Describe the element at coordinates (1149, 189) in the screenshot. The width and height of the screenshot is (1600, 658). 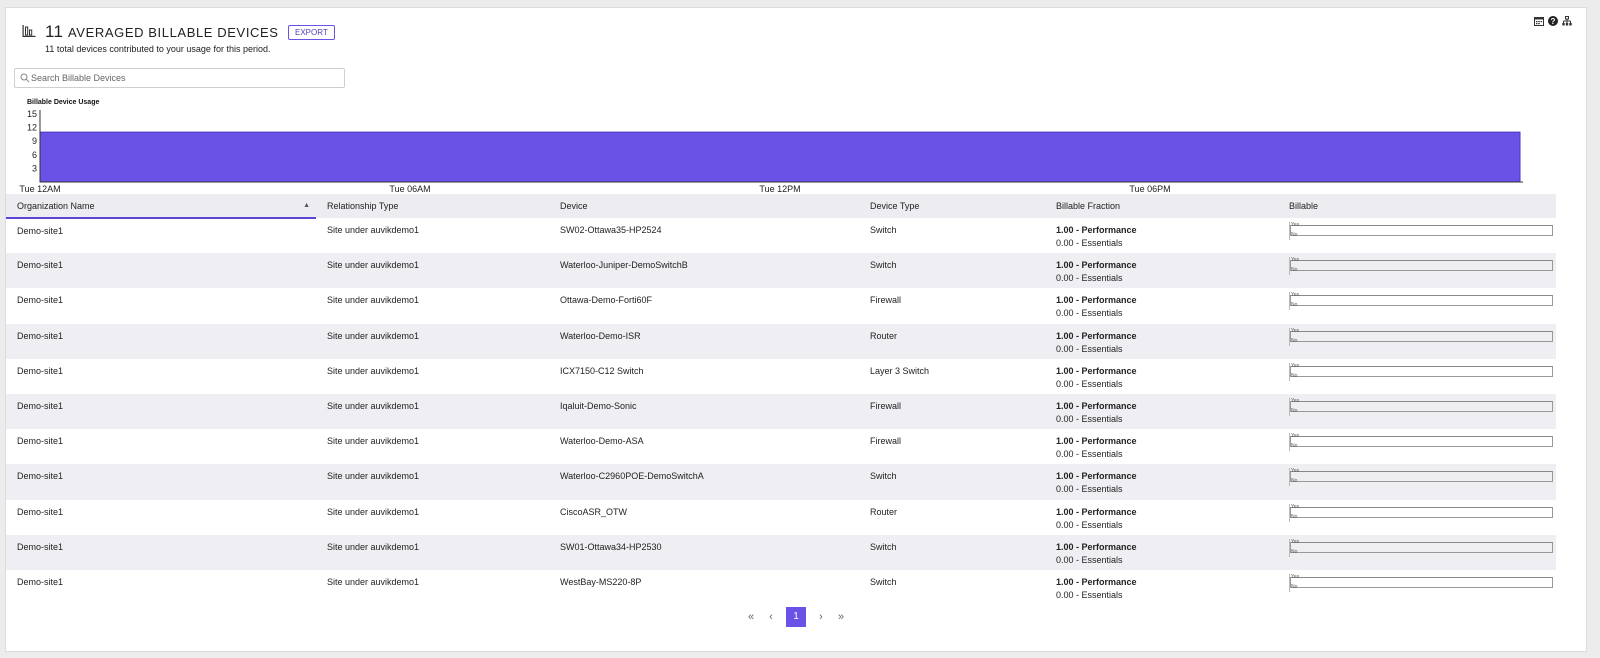
I see `x-tick-label: Tue 06PM` at that location.